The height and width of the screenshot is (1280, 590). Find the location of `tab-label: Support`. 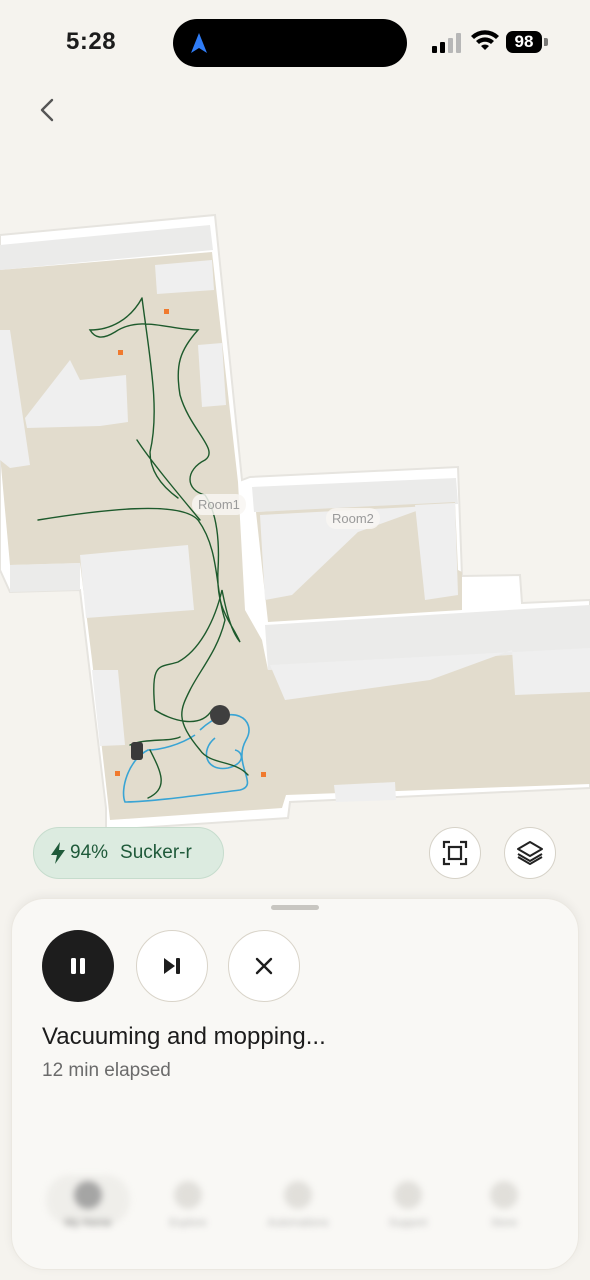

tab-label: Support is located at coordinates (408, 1223).